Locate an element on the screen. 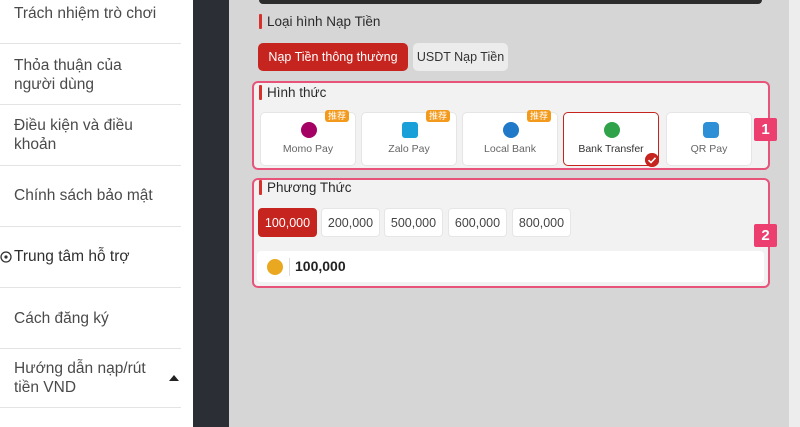 The image size is (800, 427). header-bar is located at coordinates (510, 2).